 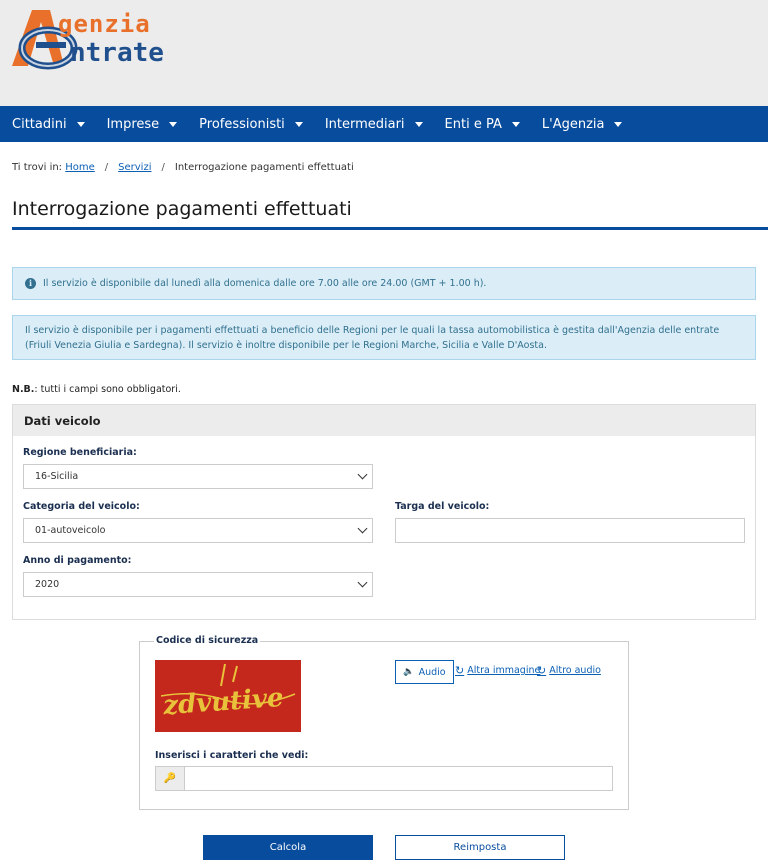 I want to click on captcha-image: zdvutive, so click(x=228, y=696).